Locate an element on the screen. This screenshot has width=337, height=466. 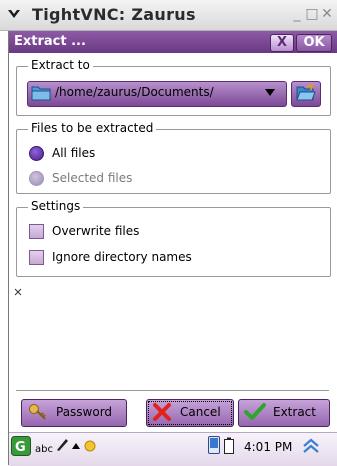
window-menu-icon is located at coordinates (14, 14).